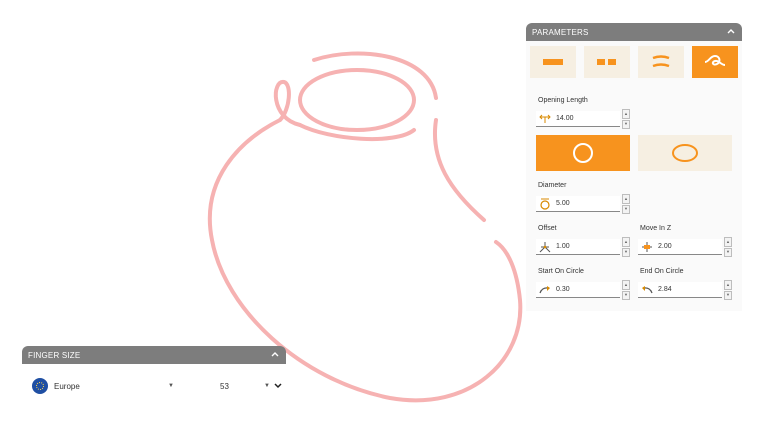 This screenshot has height=437, width=768. I want to click on mode-double-bar-button, so click(607, 62).